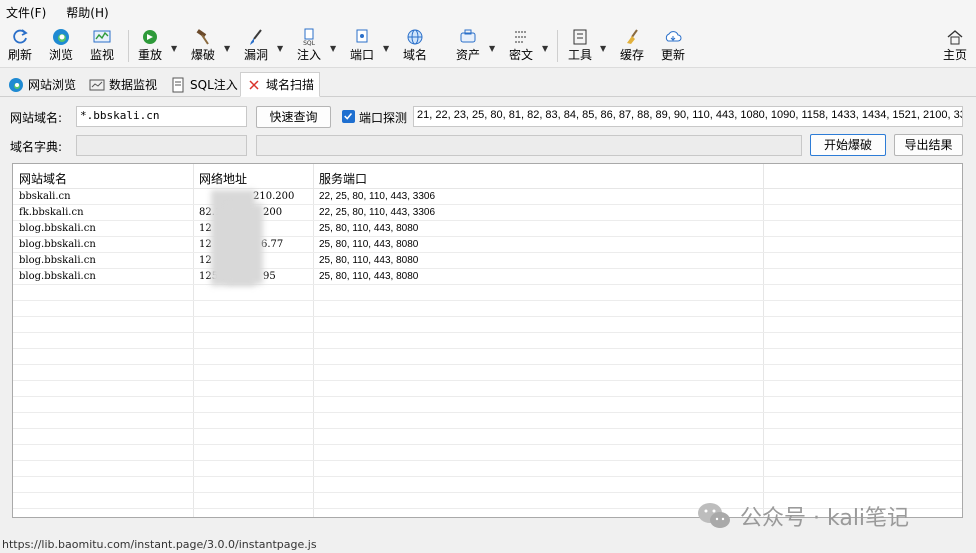 The height and width of the screenshot is (553, 976). I want to click on inject-button: SQL 注入, so click(309, 46).